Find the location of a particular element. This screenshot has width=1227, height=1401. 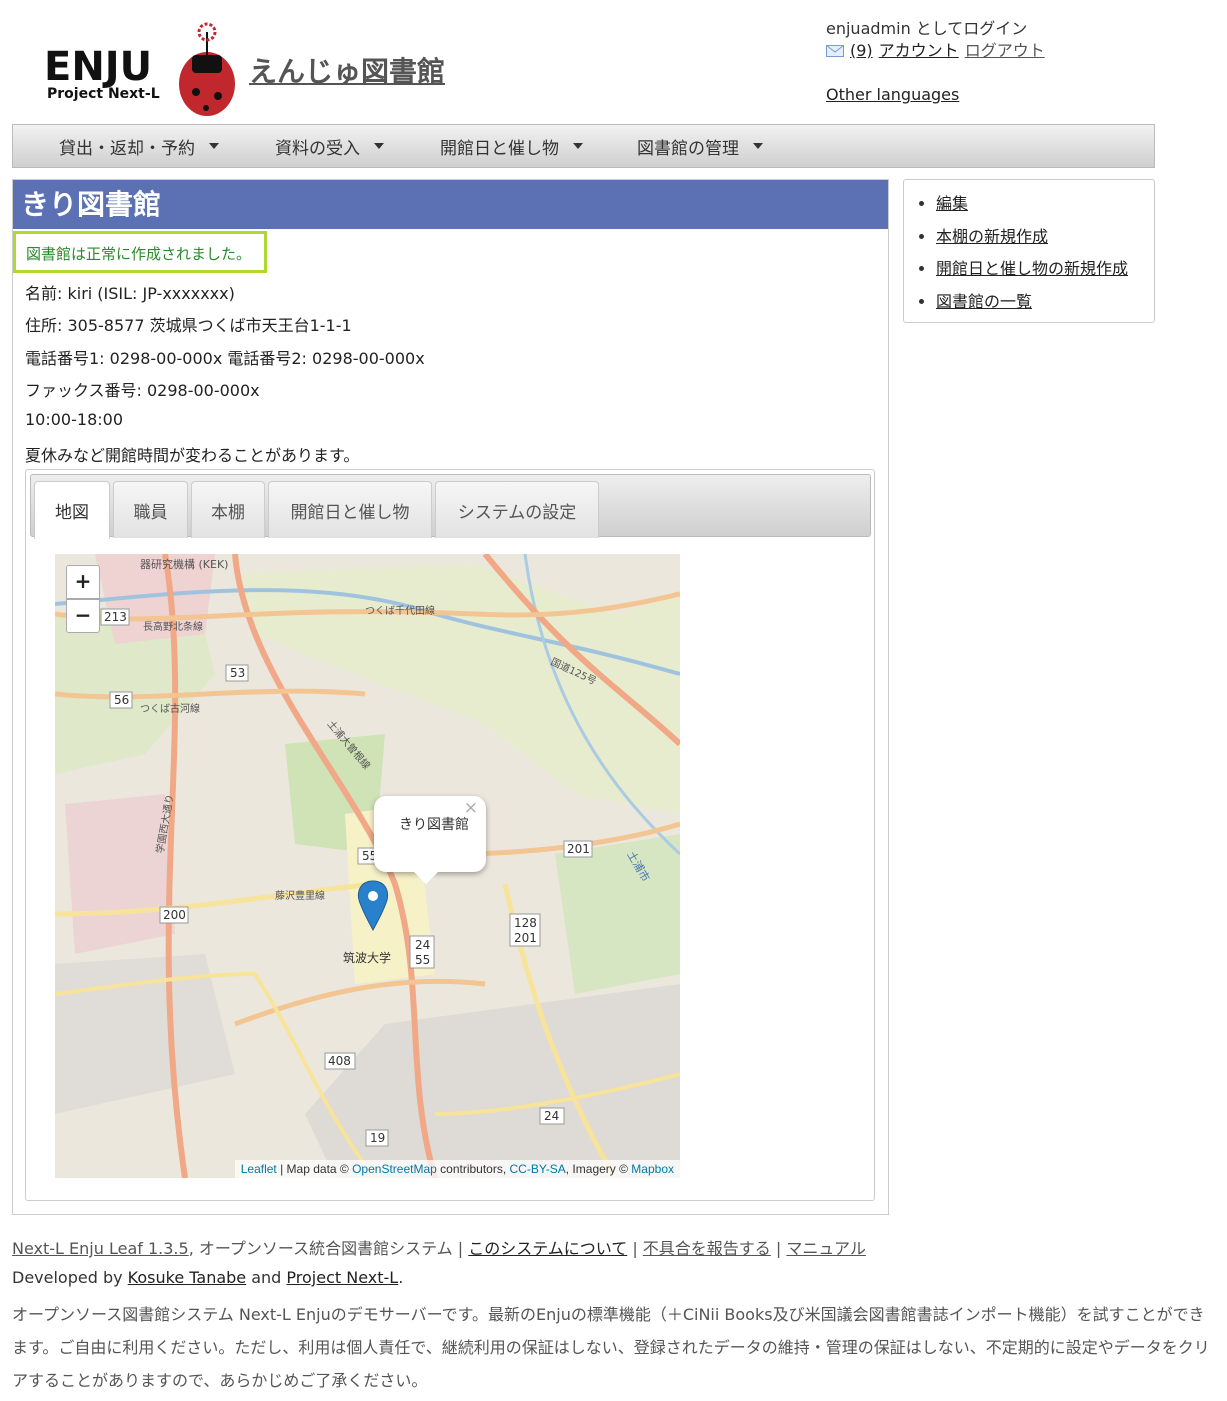

map-label-r24: 24 is located at coordinates (551, 1116).